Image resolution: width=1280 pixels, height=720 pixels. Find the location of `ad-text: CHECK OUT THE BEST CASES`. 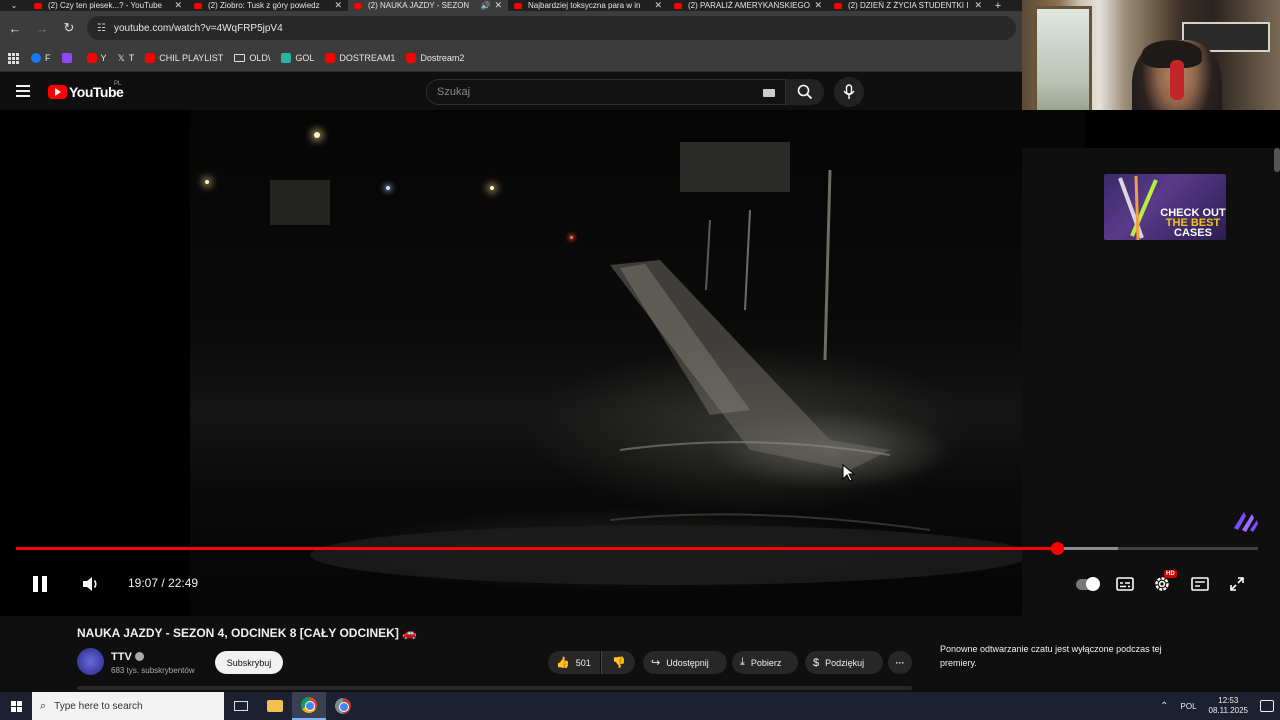

ad-text: CHECK OUT THE BEST CASES is located at coordinates (1193, 223).